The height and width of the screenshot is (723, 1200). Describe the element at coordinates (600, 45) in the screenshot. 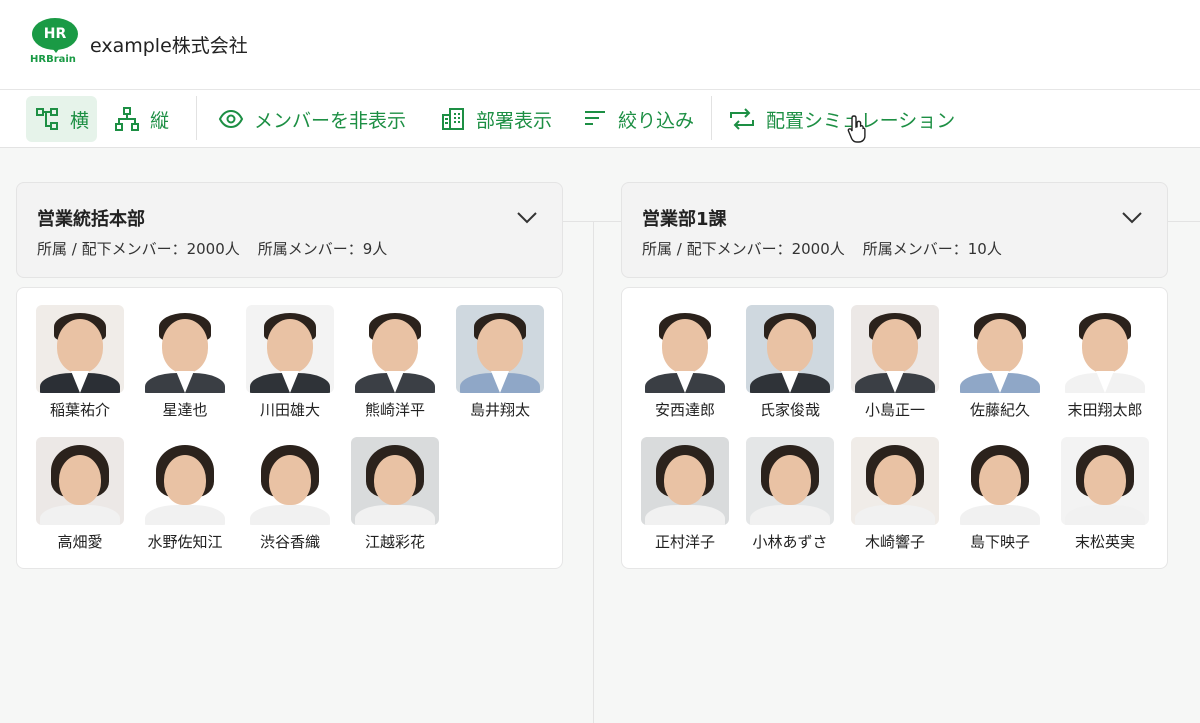

I see `app-header: HR HRBrain example株式会社` at that location.